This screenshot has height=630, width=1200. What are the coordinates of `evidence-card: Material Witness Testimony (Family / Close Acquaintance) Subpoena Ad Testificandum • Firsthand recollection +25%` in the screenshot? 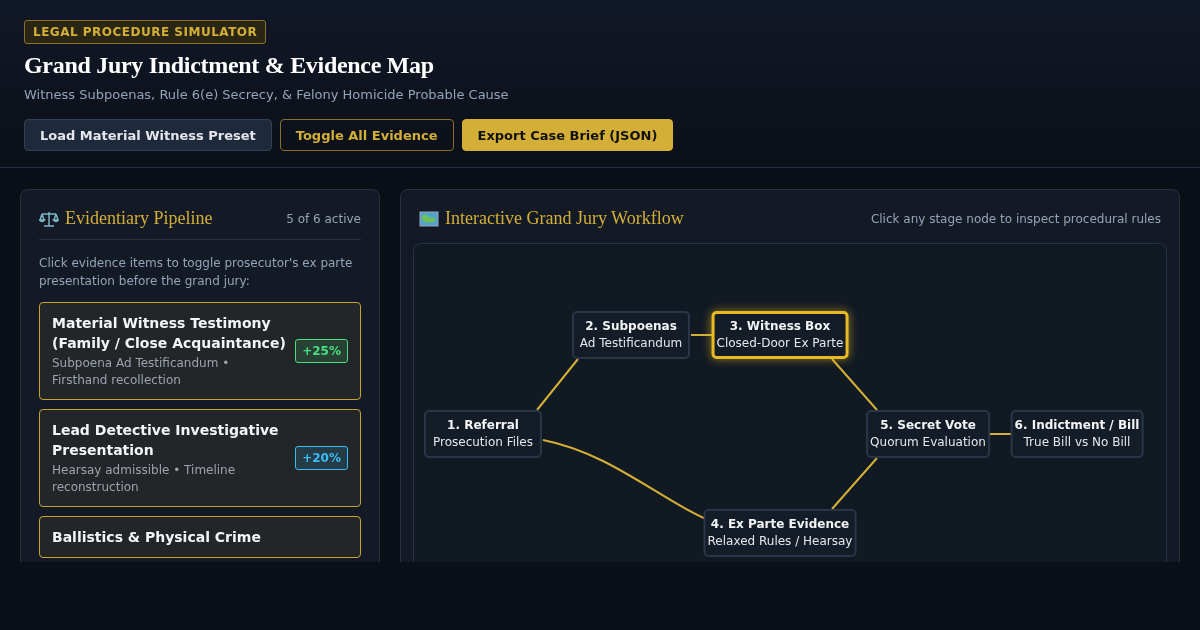 It's located at (200, 351).